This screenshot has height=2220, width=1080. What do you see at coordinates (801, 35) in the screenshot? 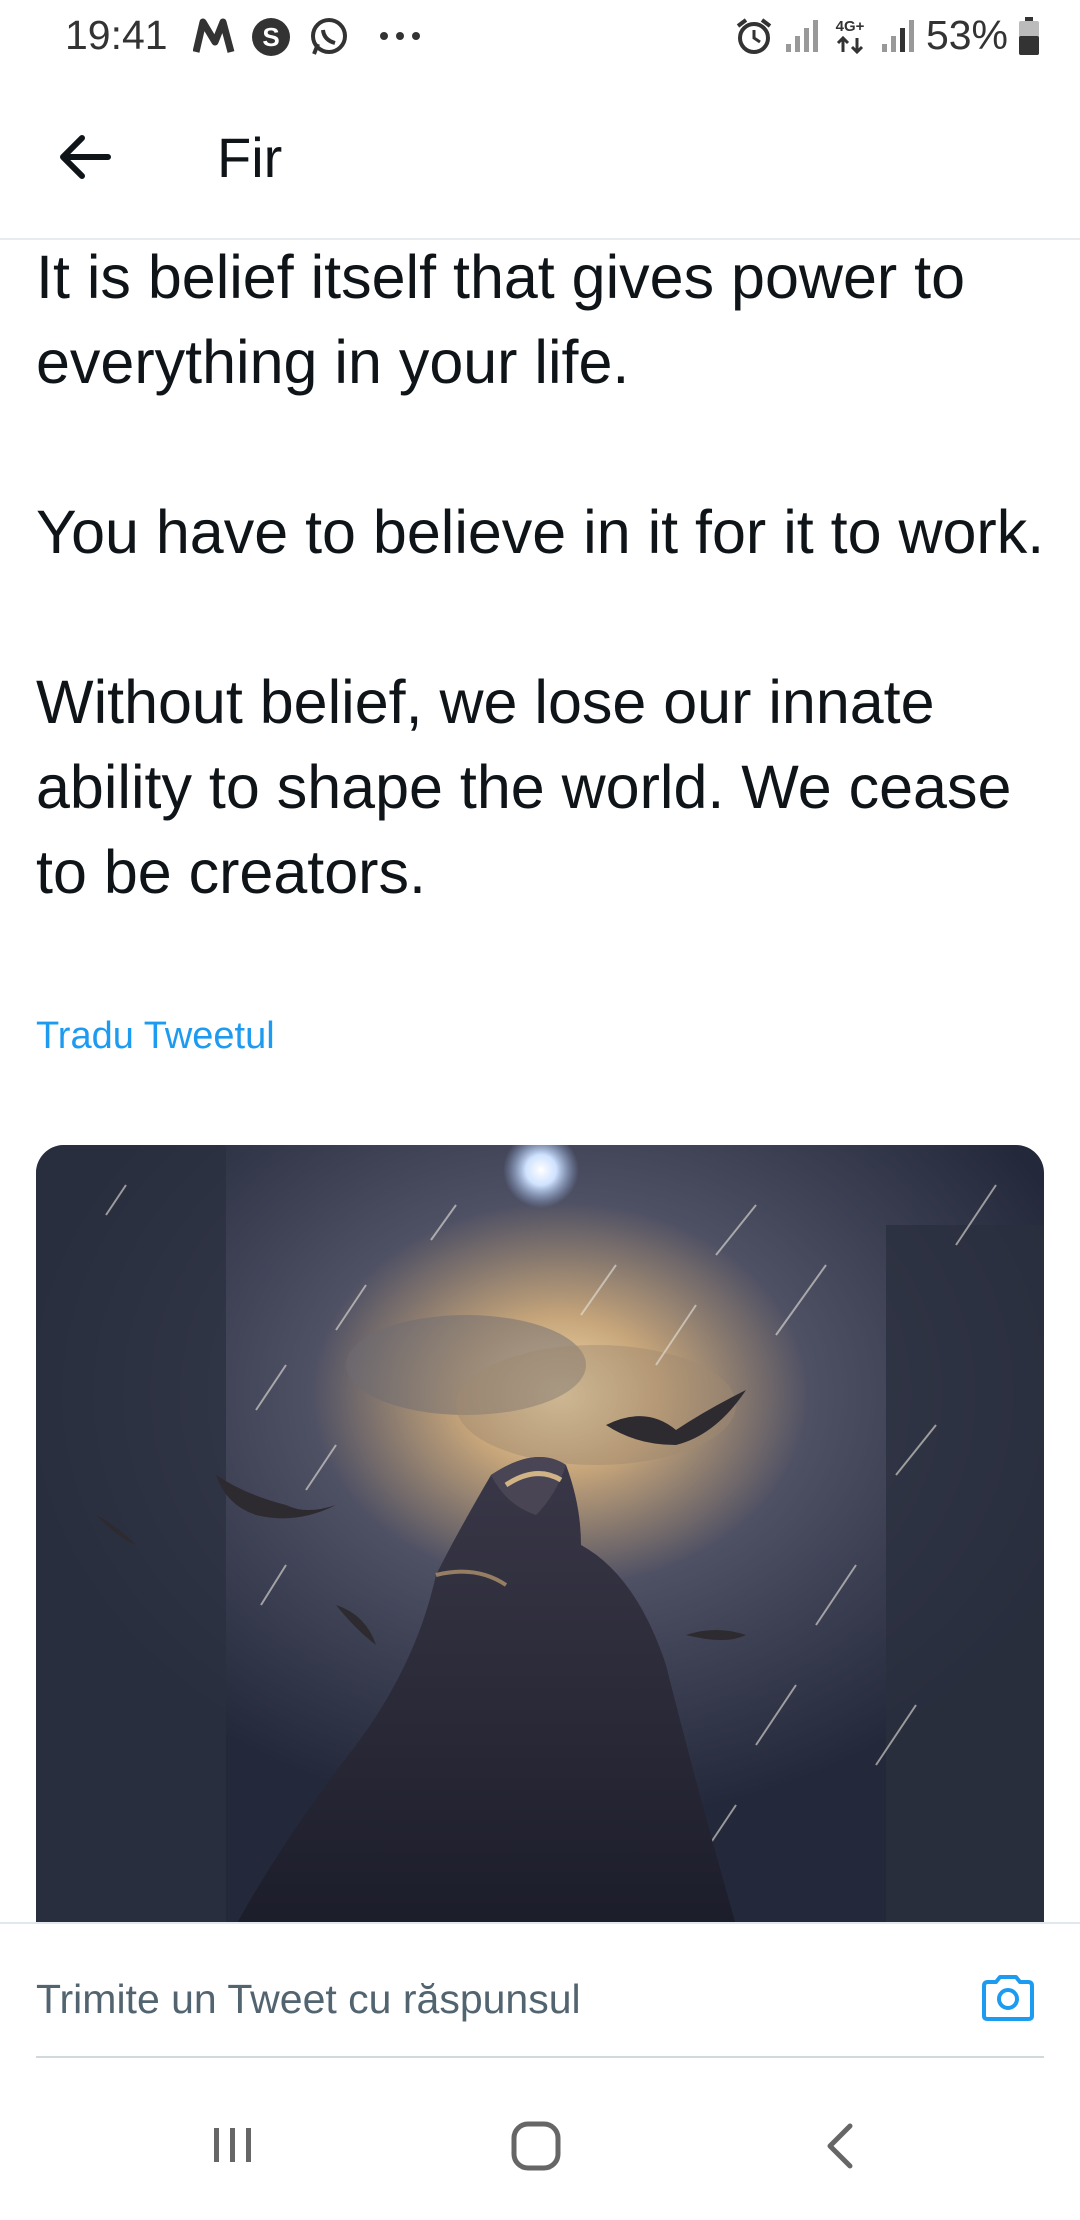
I see `signal-icon` at bounding box center [801, 35].